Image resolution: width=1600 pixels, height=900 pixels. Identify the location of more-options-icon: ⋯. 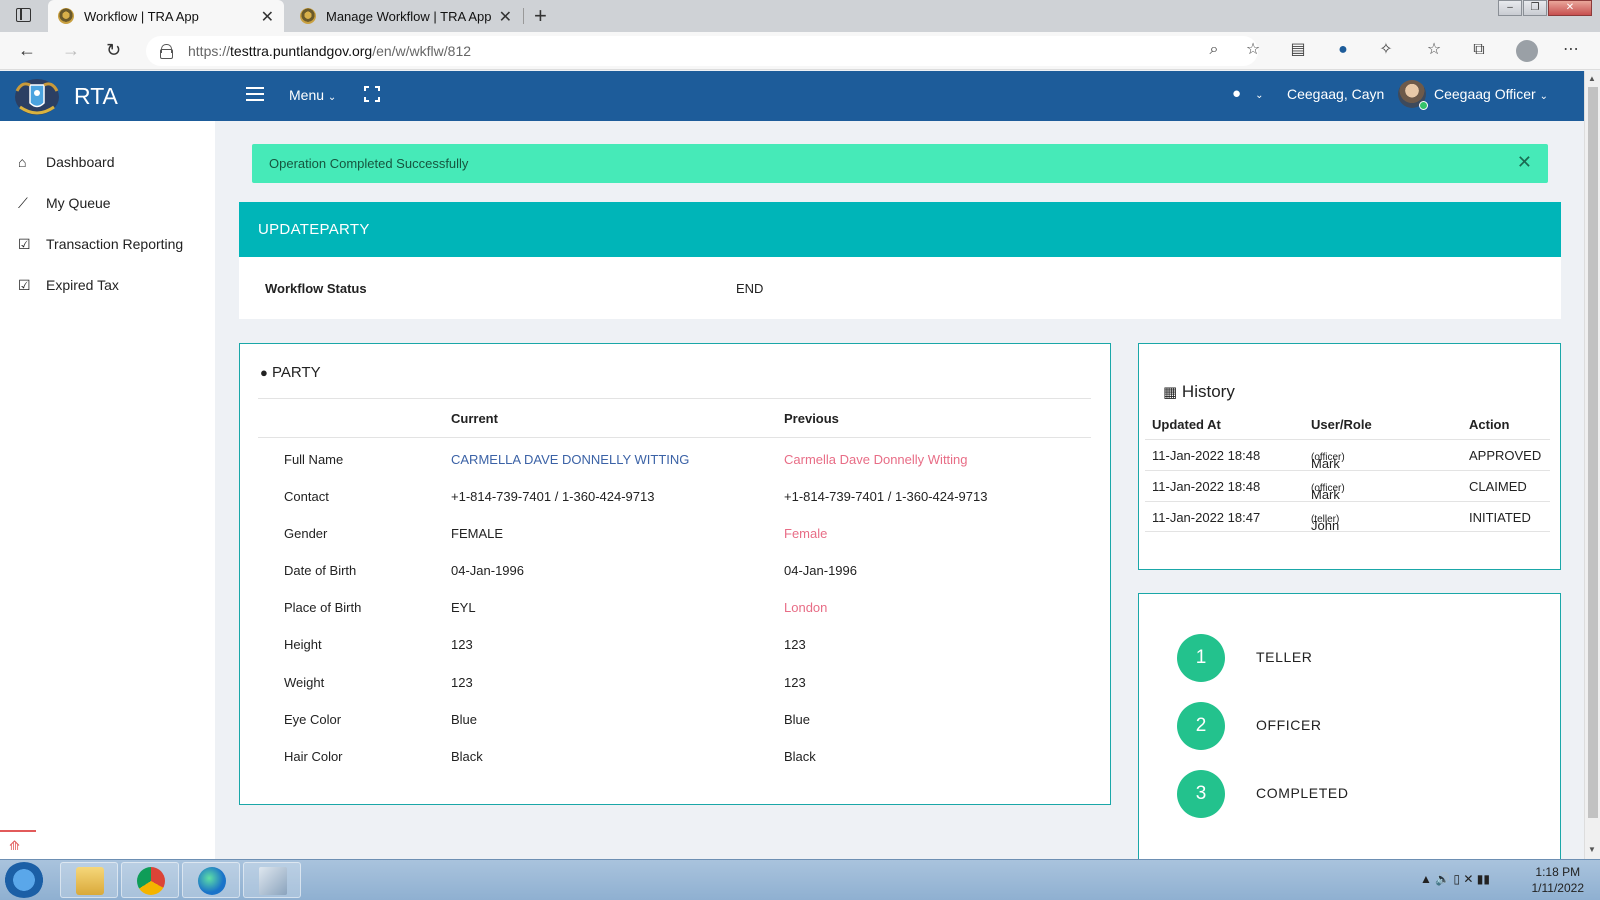
(1571, 50).